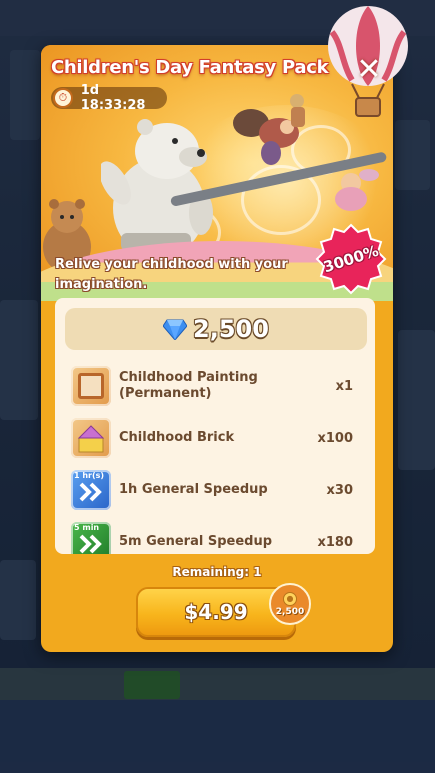  Describe the element at coordinates (335, 542) in the screenshot. I see `item-quantity: x180` at that location.